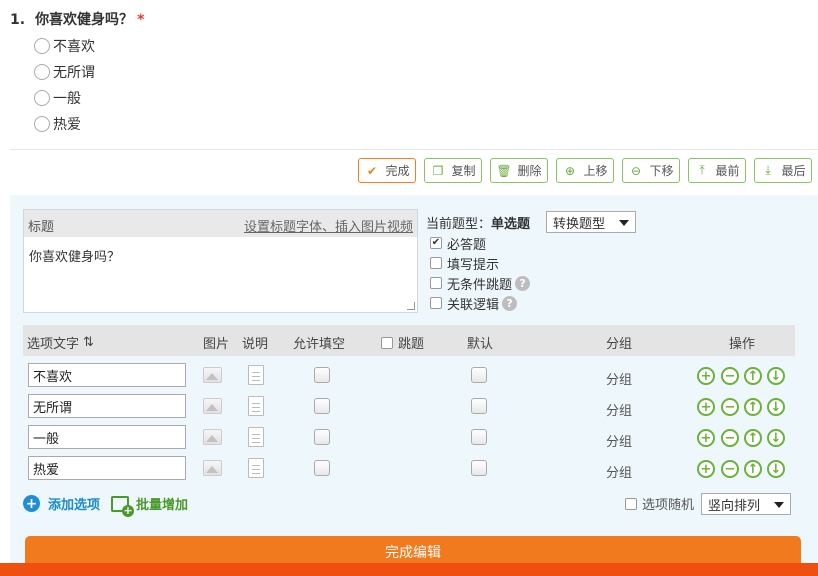 This screenshot has width=818, height=576. What do you see at coordinates (411, 306) in the screenshot?
I see `resize-handle` at bounding box center [411, 306].